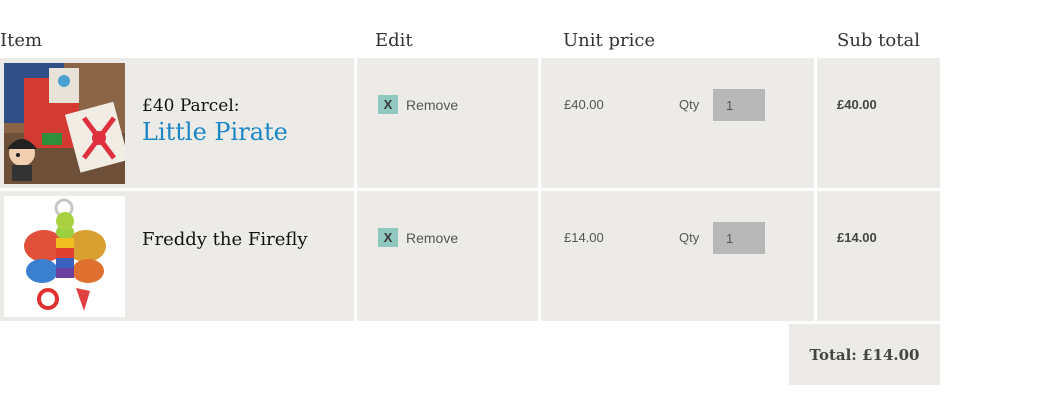 Image resolution: width=1050 pixels, height=405 pixels. I want to click on unit-price: £14.00, so click(584, 237).